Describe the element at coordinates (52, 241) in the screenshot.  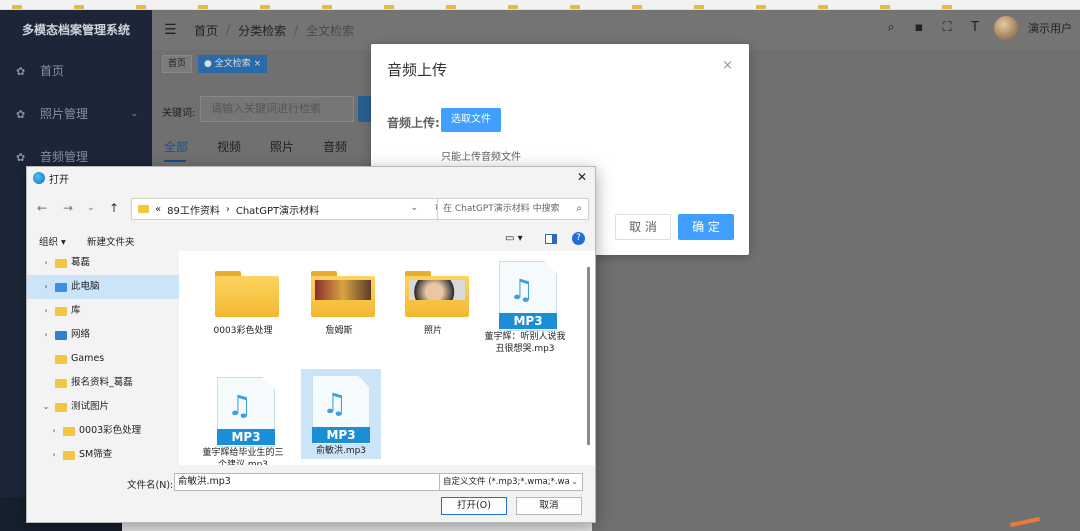
I see `organize-button: 组织 ▾` at that location.